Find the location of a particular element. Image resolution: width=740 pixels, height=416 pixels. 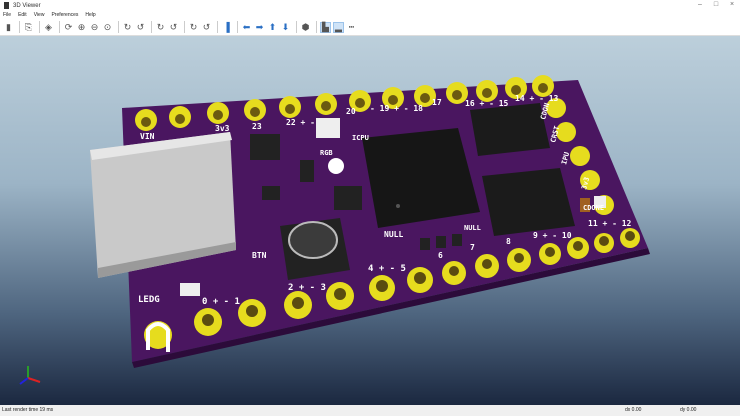

rotate-z-cw-icon: ↻ is located at coordinates (193, 27).